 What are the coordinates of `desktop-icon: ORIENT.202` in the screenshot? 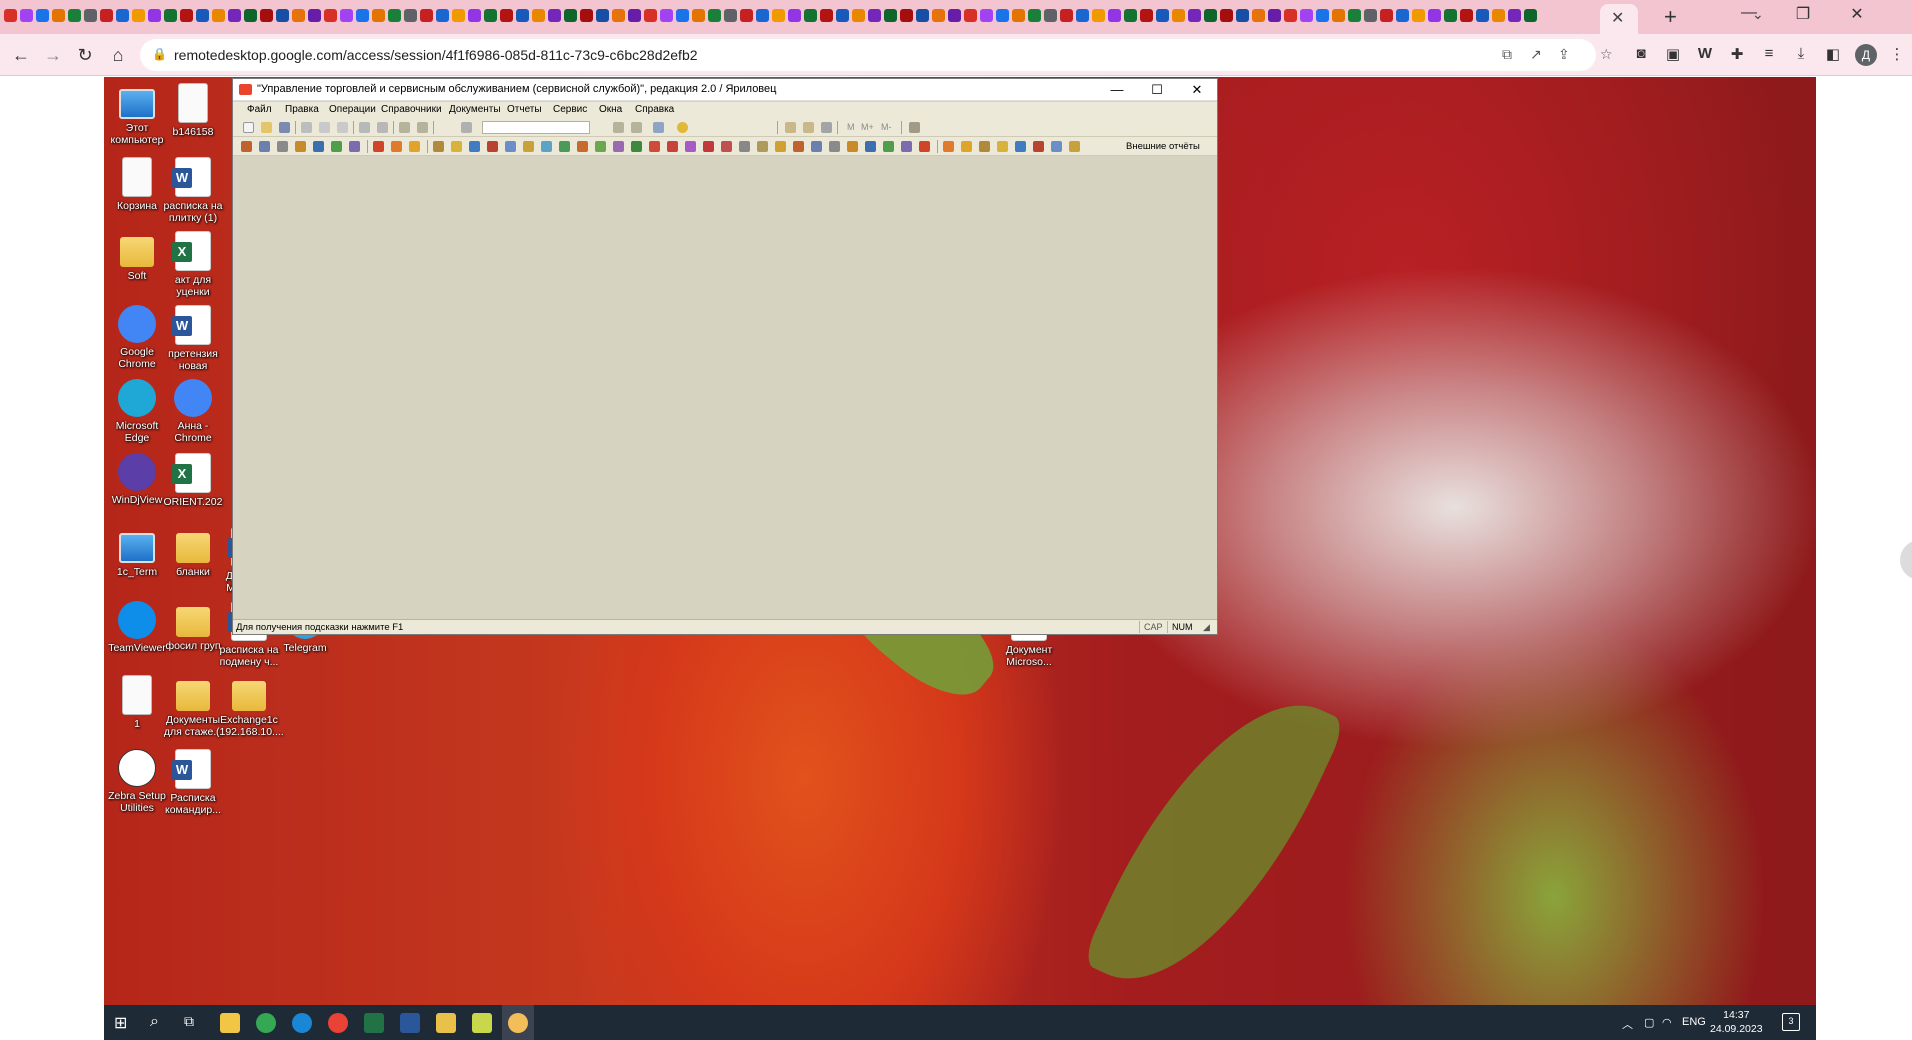 It's located at (193, 480).